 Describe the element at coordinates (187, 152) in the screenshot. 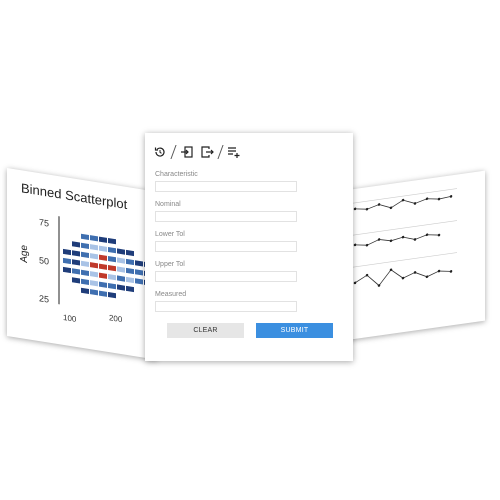

I see `import-icon` at that location.